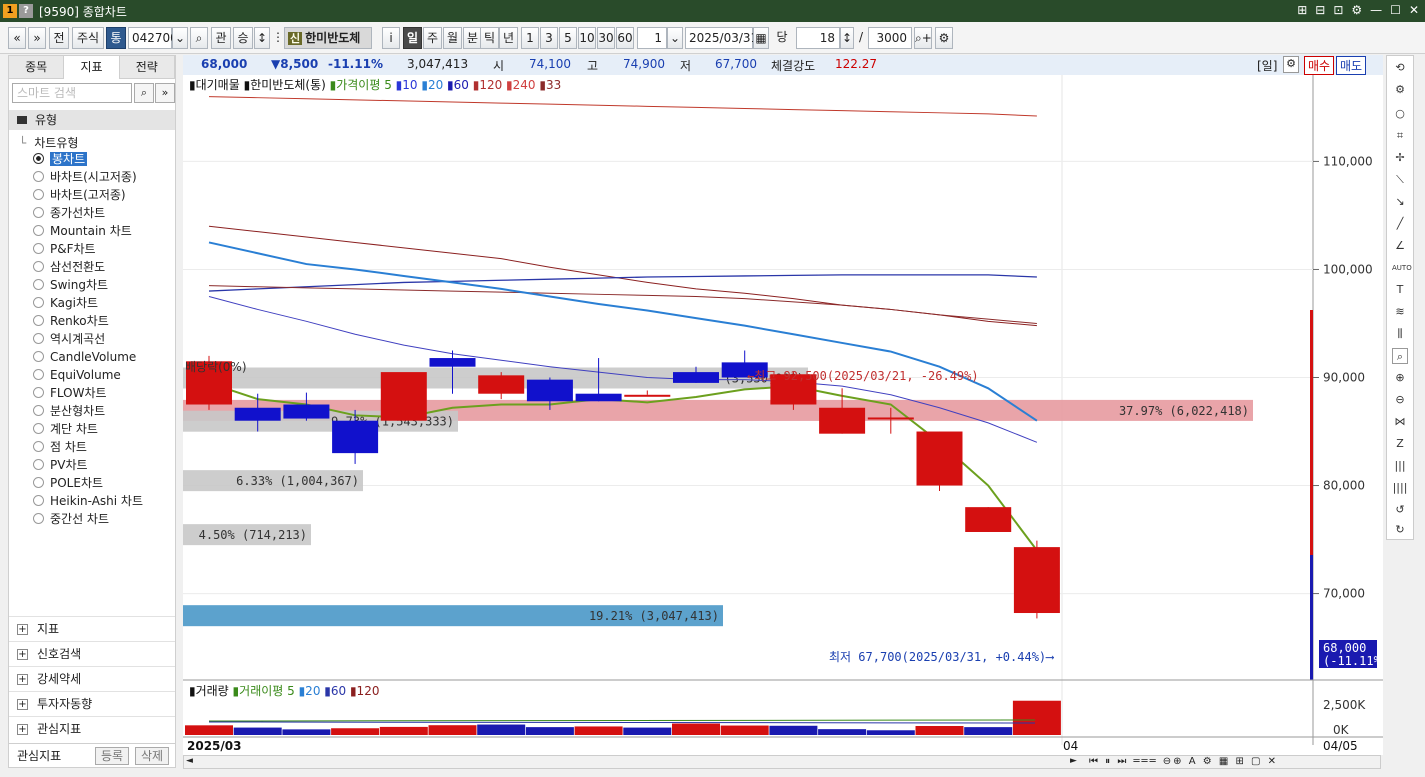 Image resolution: width=1425 pixels, height=777 pixels. What do you see at coordinates (88, 38) in the screenshot?
I see `market-button: 주식` at bounding box center [88, 38].